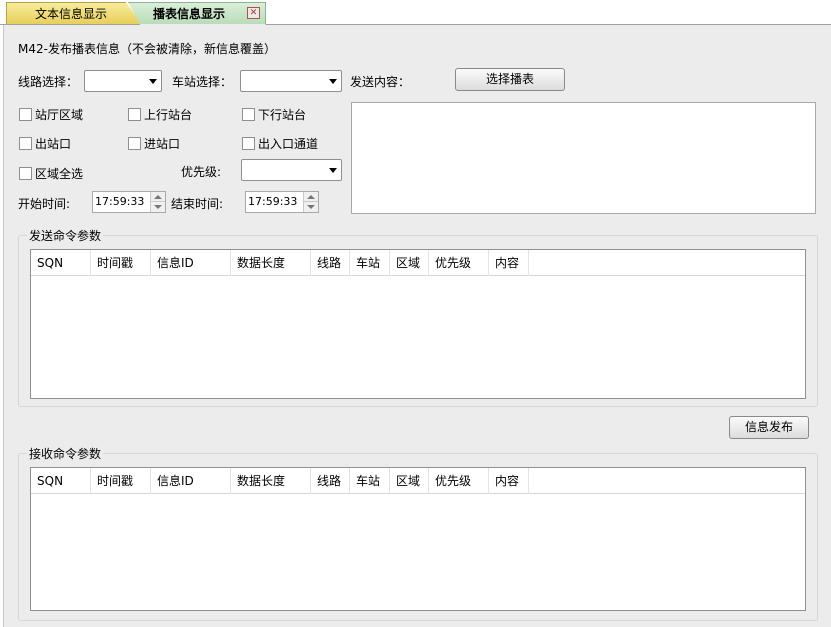  What do you see at coordinates (59, 174) in the screenshot?
I see `checkbox-label: 区域全选` at bounding box center [59, 174].